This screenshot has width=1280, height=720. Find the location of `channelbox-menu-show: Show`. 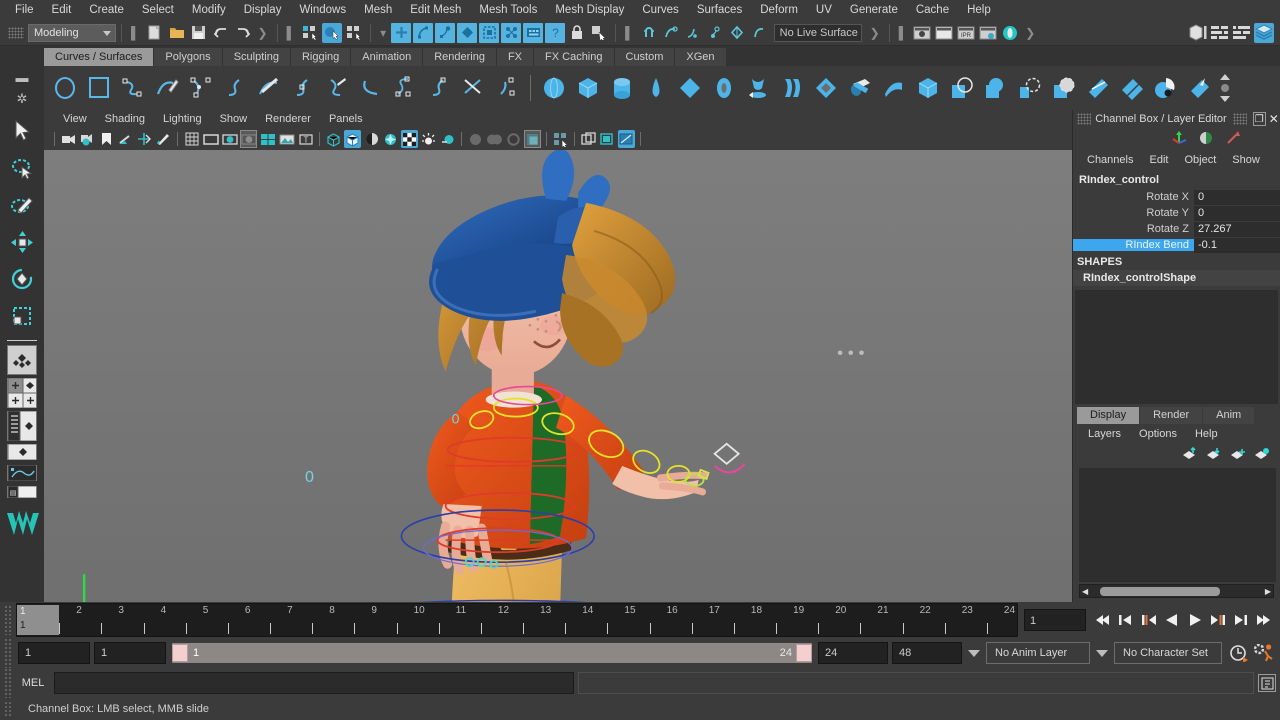

channelbox-menu-show: Show is located at coordinates (1246, 160).